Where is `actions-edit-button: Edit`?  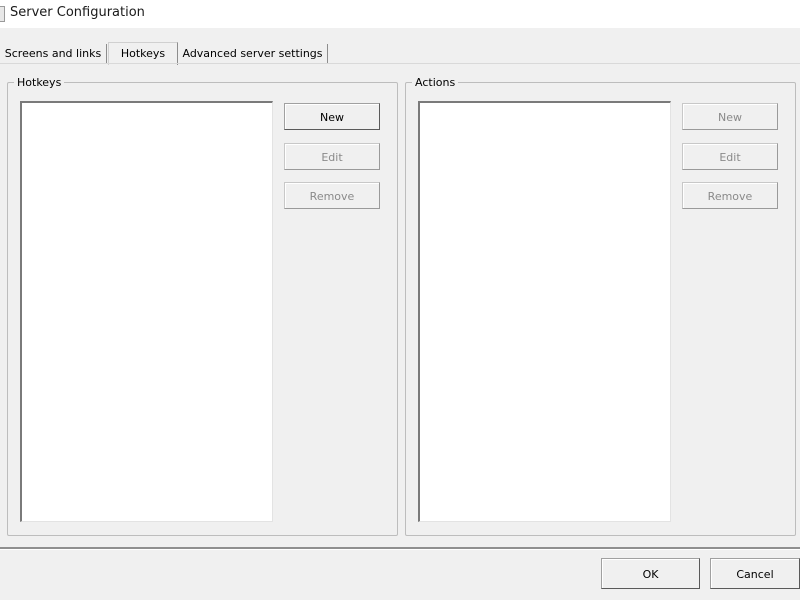
actions-edit-button: Edit is located at coordinates (730, 156).